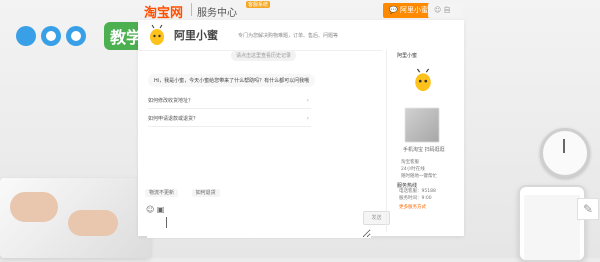 The width and height of the screenshot is (600, 262). I want to click on faq-text: 如何修改收货地址？, so click(171, 101).